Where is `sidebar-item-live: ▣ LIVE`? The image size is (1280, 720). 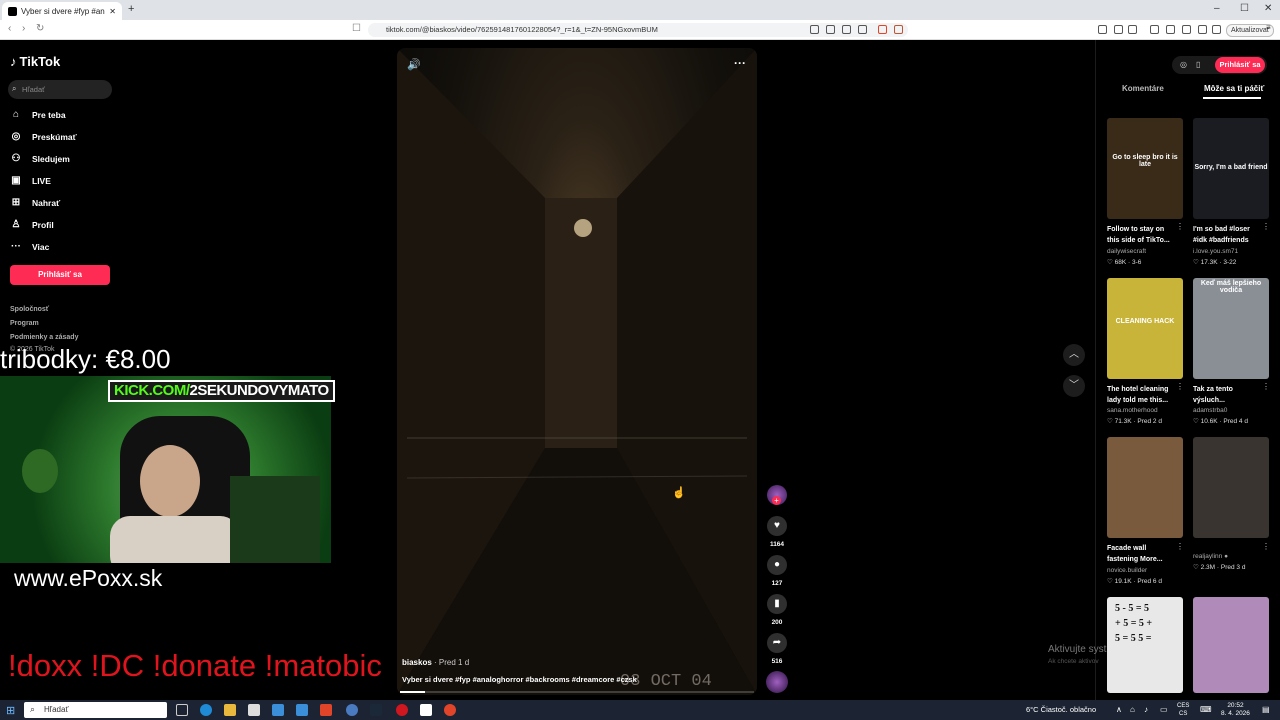
sidebar-item-live: ▣ LIVE is located at coordinates (30, 181).